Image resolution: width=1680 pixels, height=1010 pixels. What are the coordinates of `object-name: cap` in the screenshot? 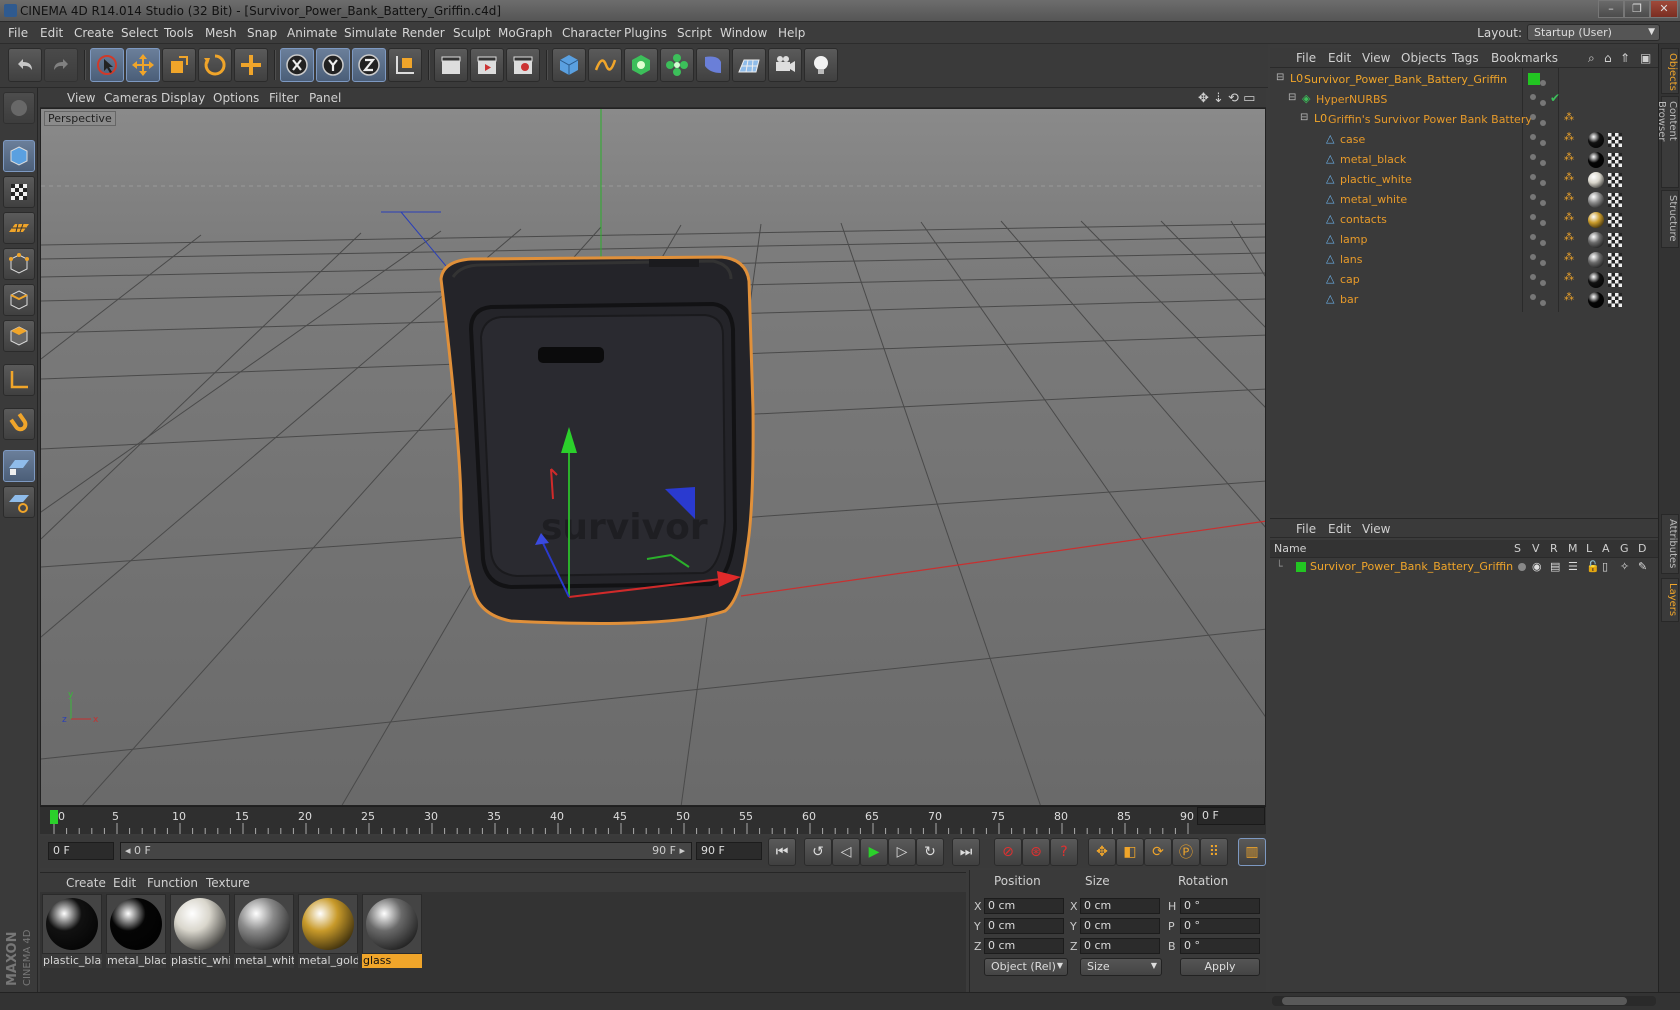 It's located at (1350, 279).